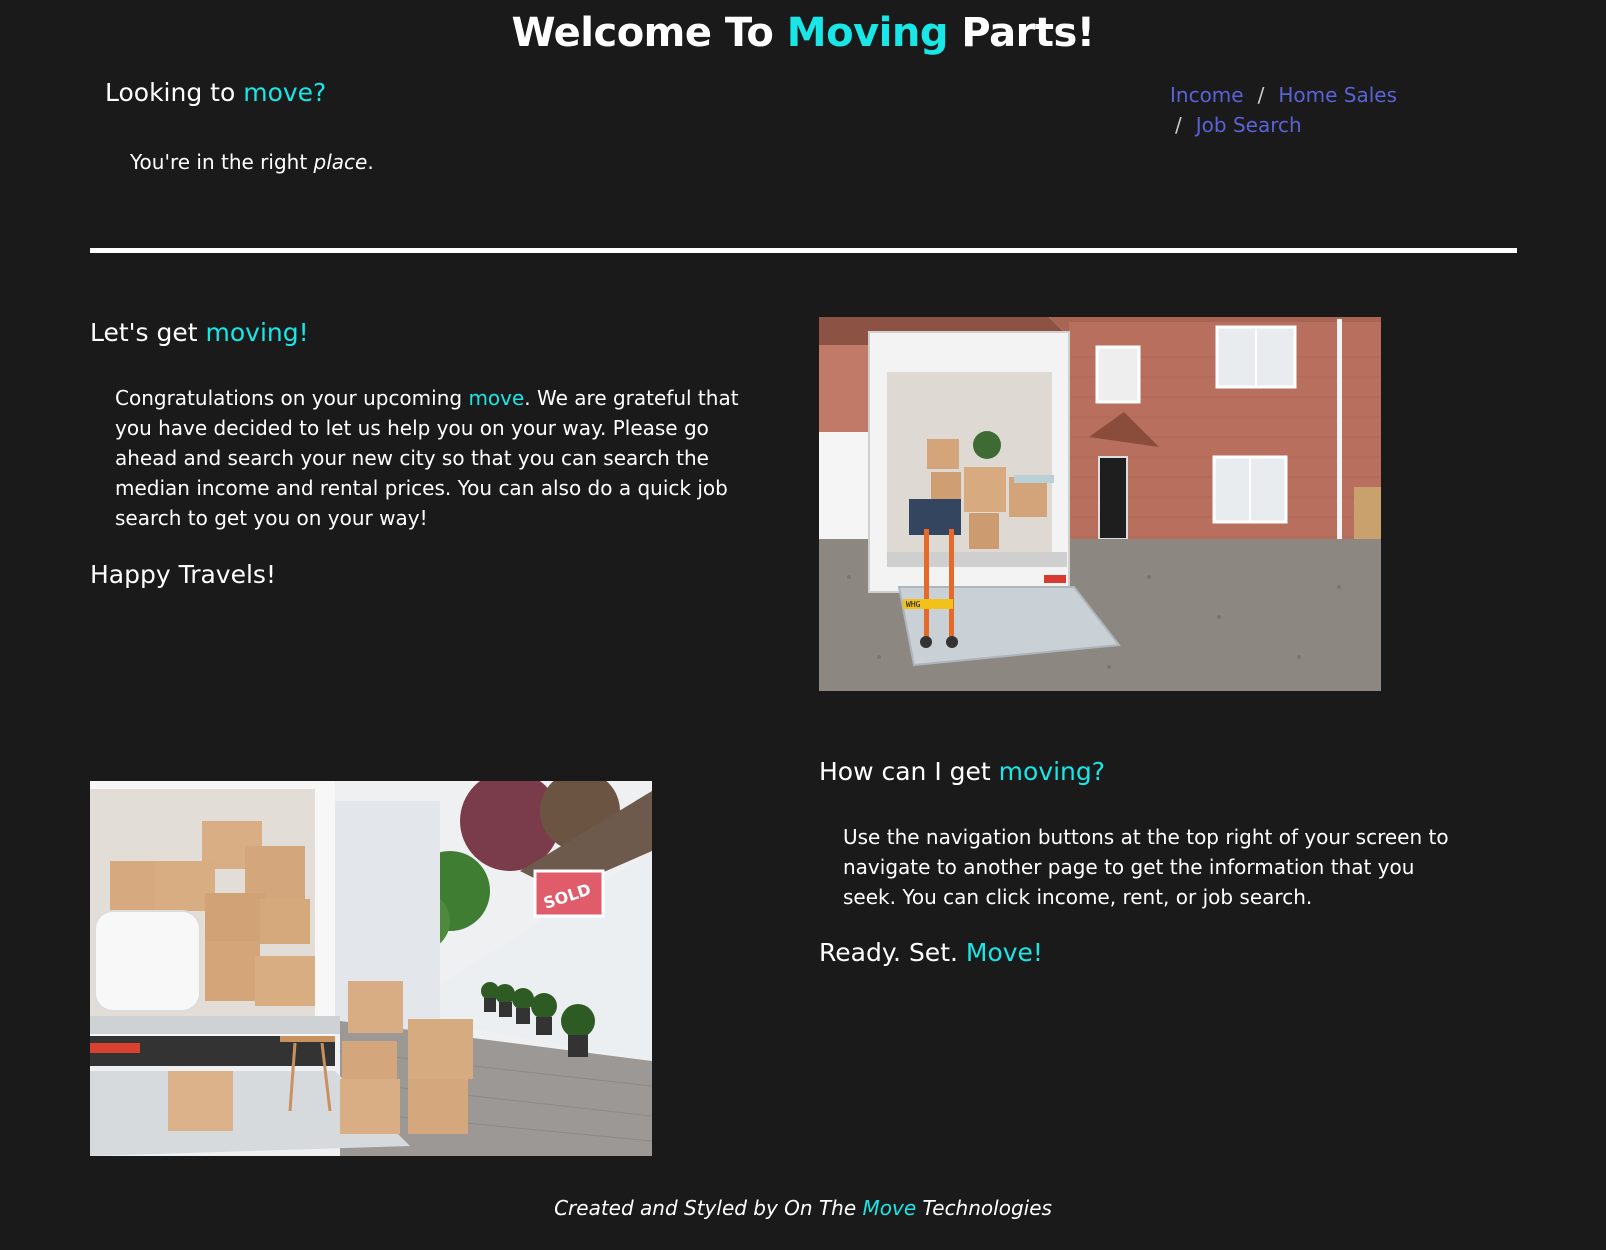 This screenshot has width=1606, height=1250. Describe the element at coordinates (340, 162) in the screenshot. I see `intro-text-em: place` at that location.